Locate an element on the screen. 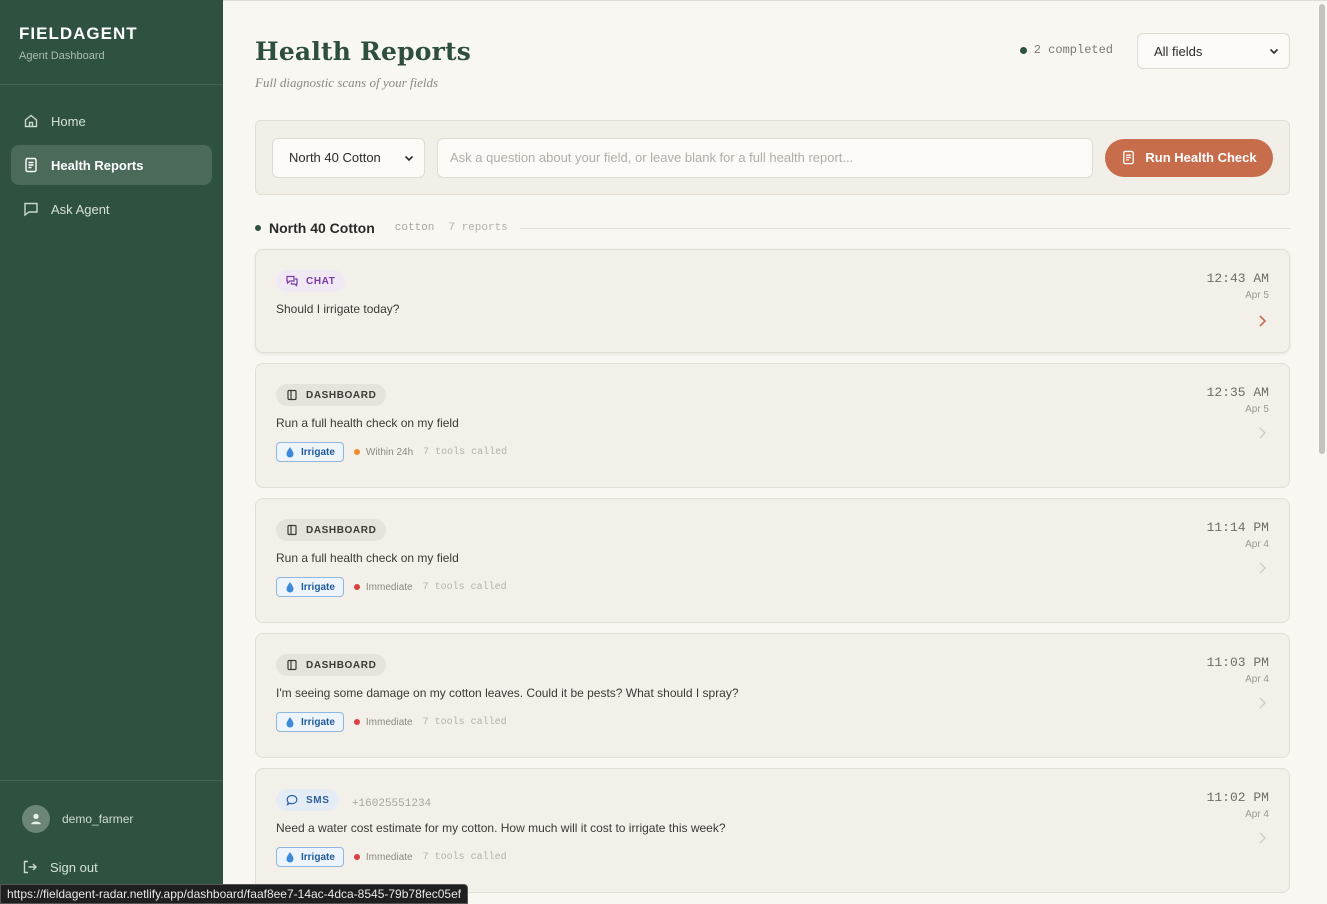 This screenshot has width=1327, height=904. sign-out-icon is located at coordinates (30, 867).